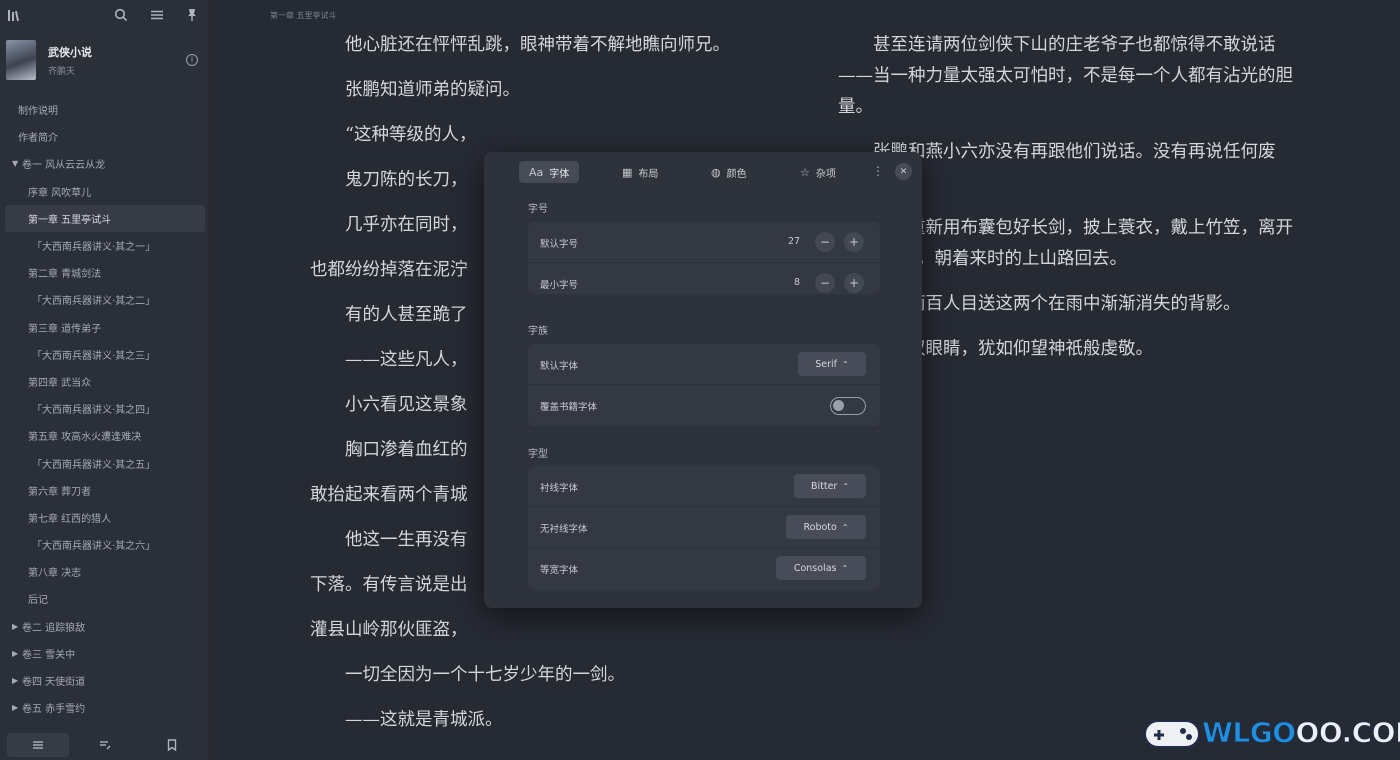  I want to click on toc-item-label: 第七章 红西的猎人, so click(70, 519).